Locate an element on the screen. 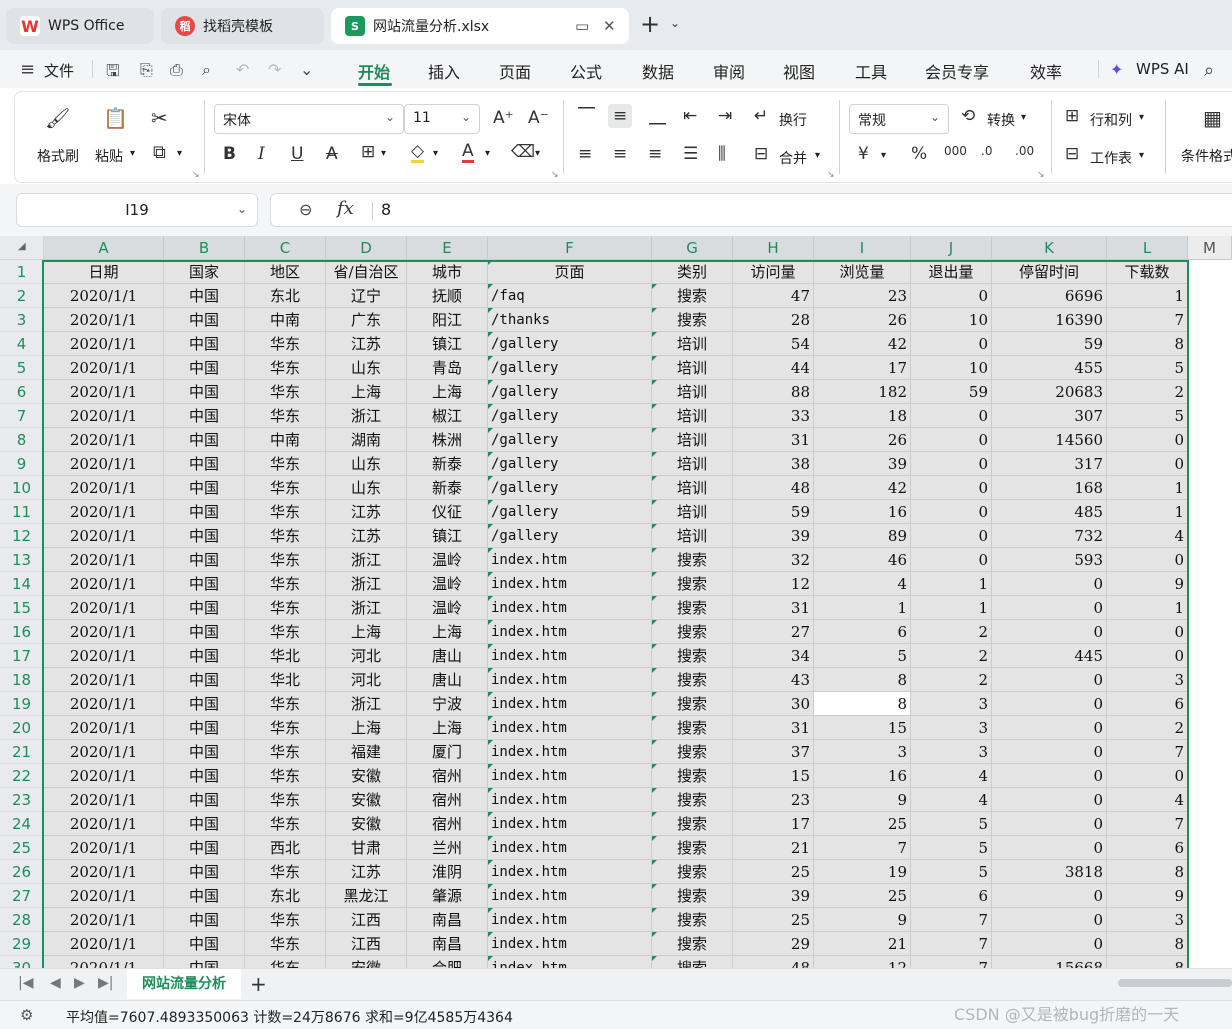  table-cell: 西北 is located at coordinates (285, 848).